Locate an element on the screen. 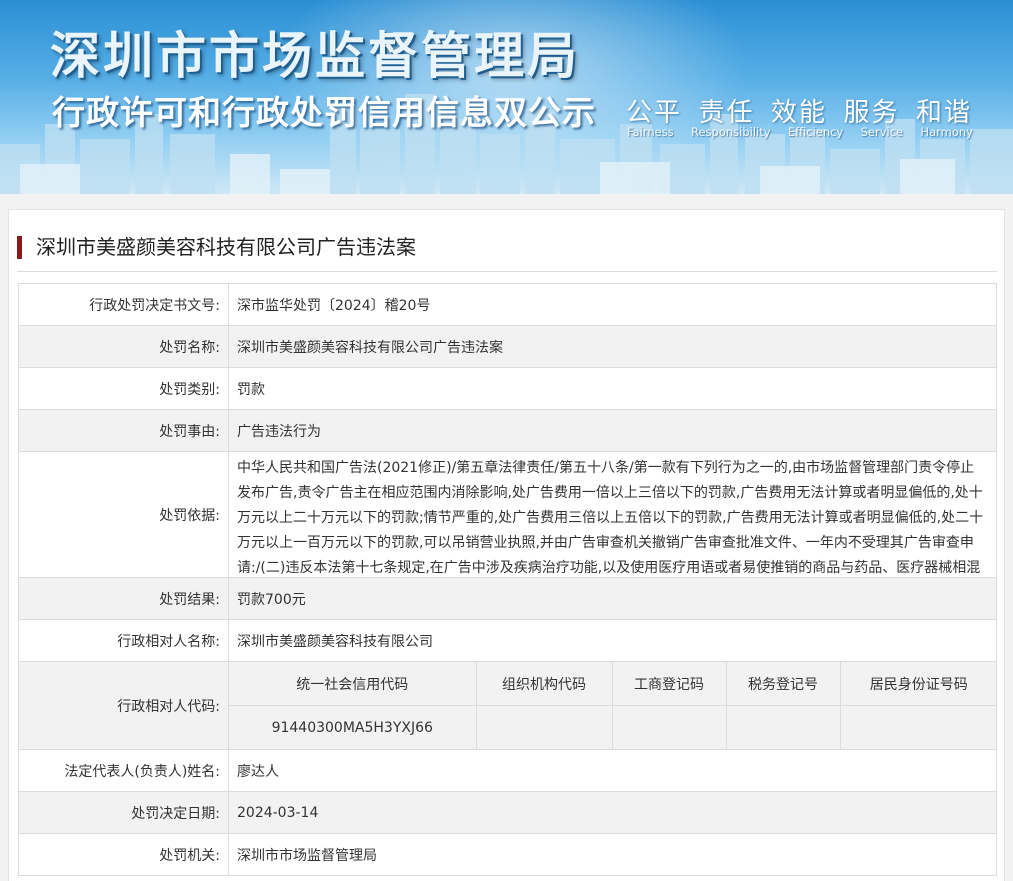 The width and height of the screenshot is (1013, 881). banner-slogans-zh: 公平 责任 效能 服务 和谐 is located at coordinates (799, 110).